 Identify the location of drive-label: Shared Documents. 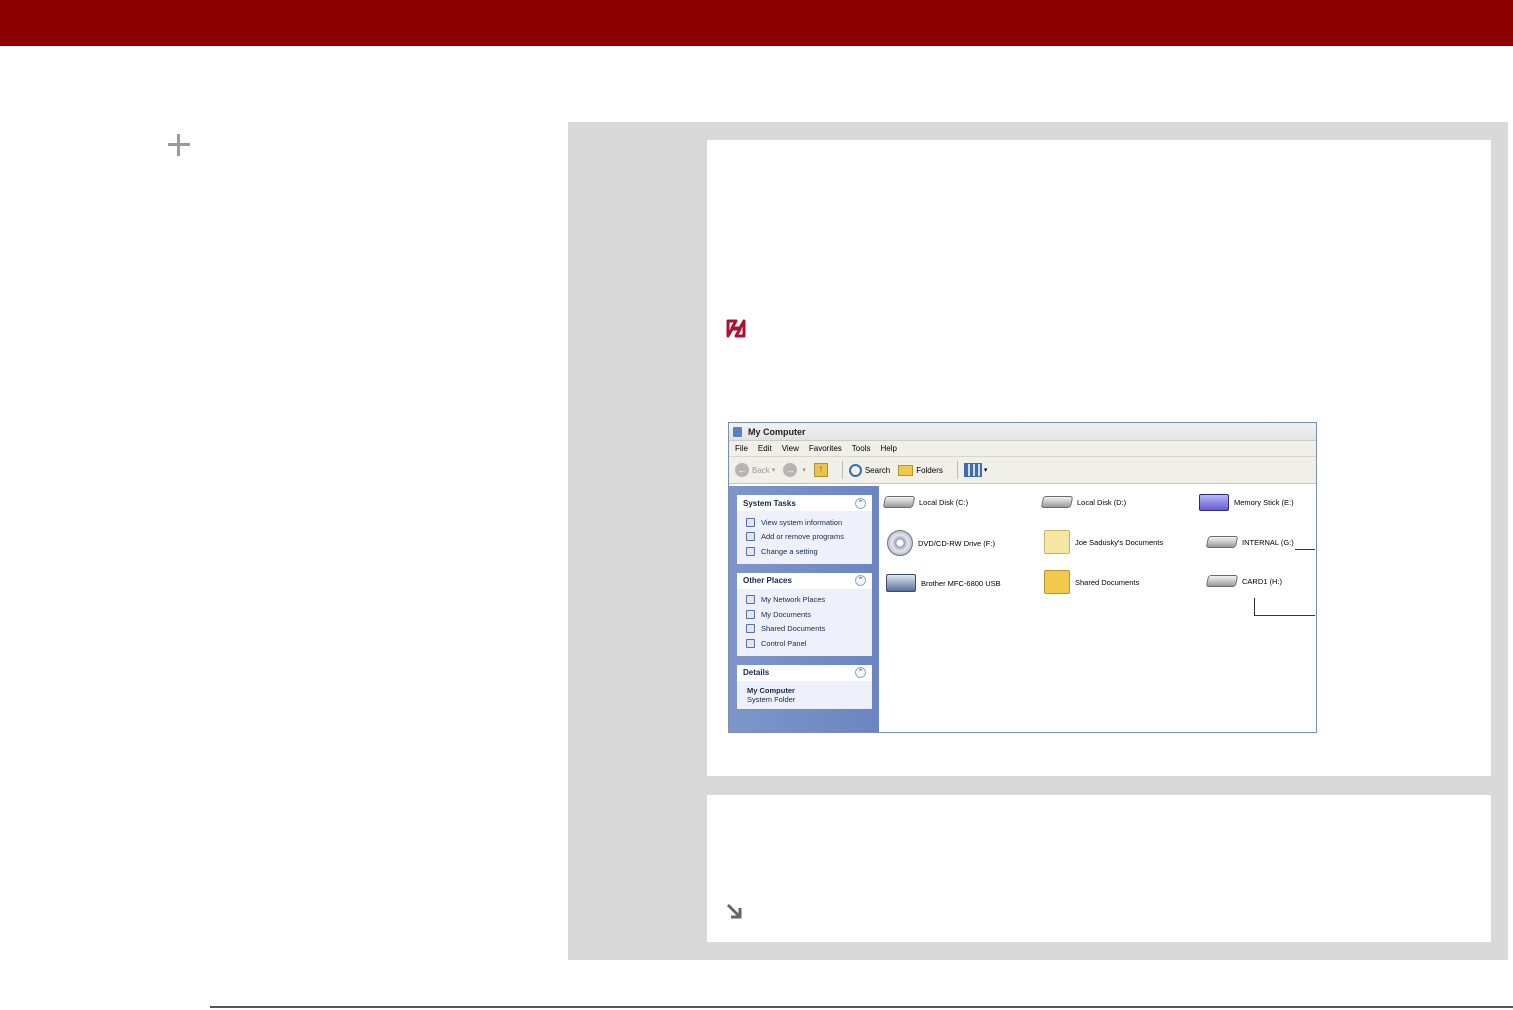
(1107, 582).